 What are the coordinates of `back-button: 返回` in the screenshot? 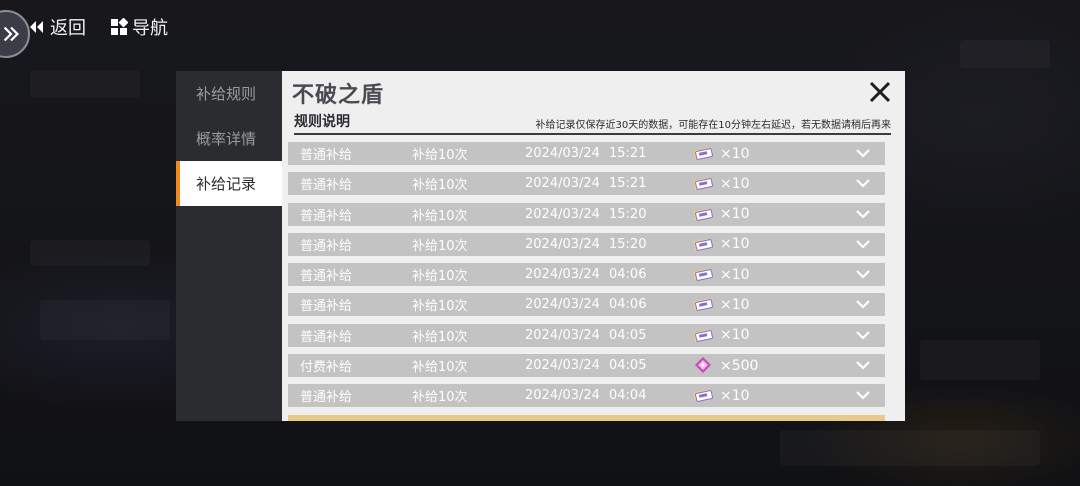 It's located at (57, 27).